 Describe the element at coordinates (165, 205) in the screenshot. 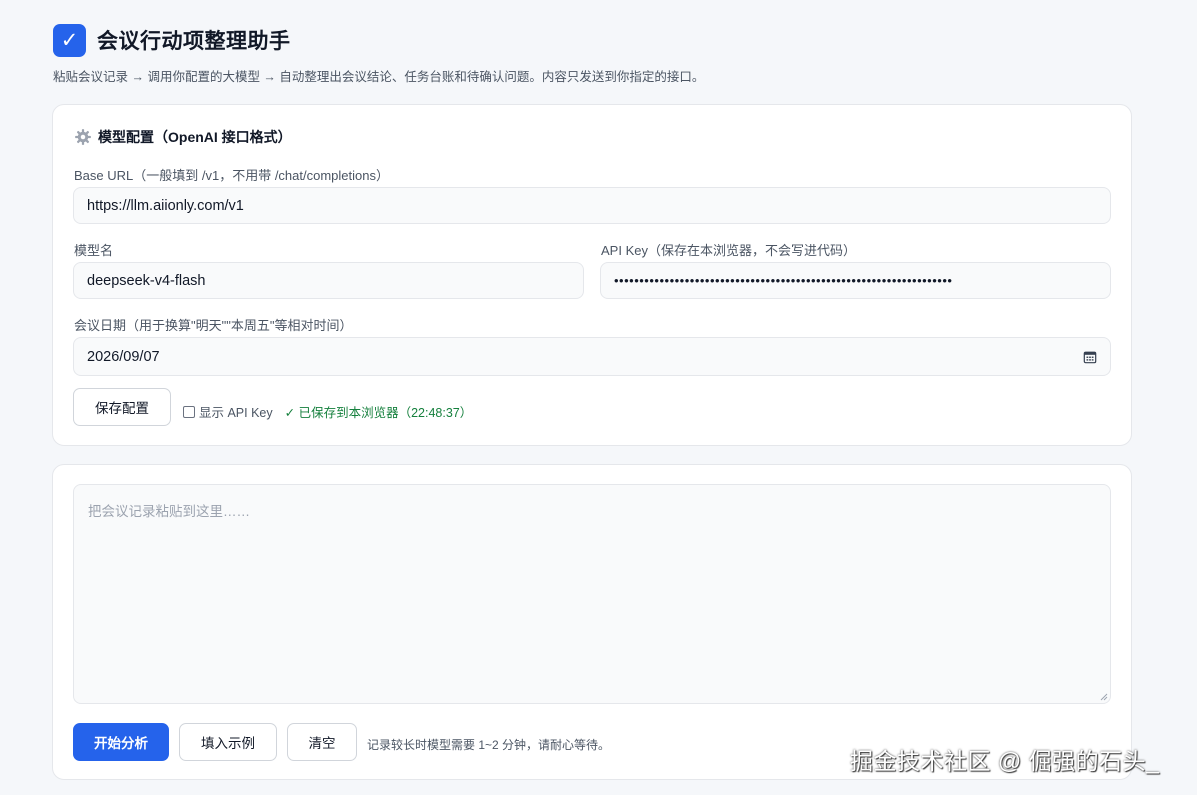

I see `base-url-value: https://llm.aiionly.com/v1` at that location.